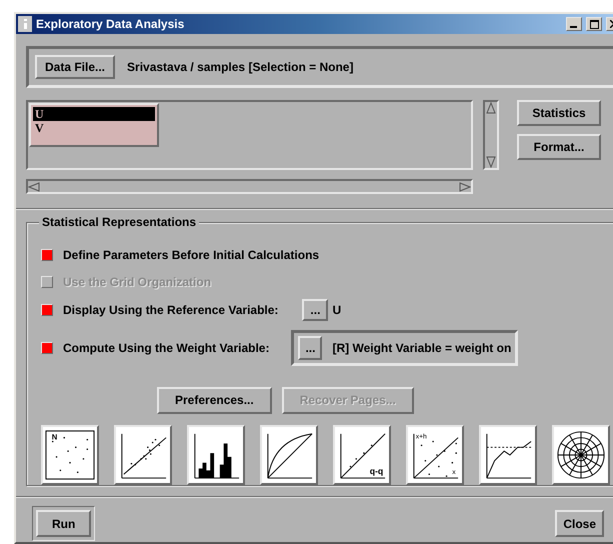  I want to click on plot-label: q-q, so click(377, 471).